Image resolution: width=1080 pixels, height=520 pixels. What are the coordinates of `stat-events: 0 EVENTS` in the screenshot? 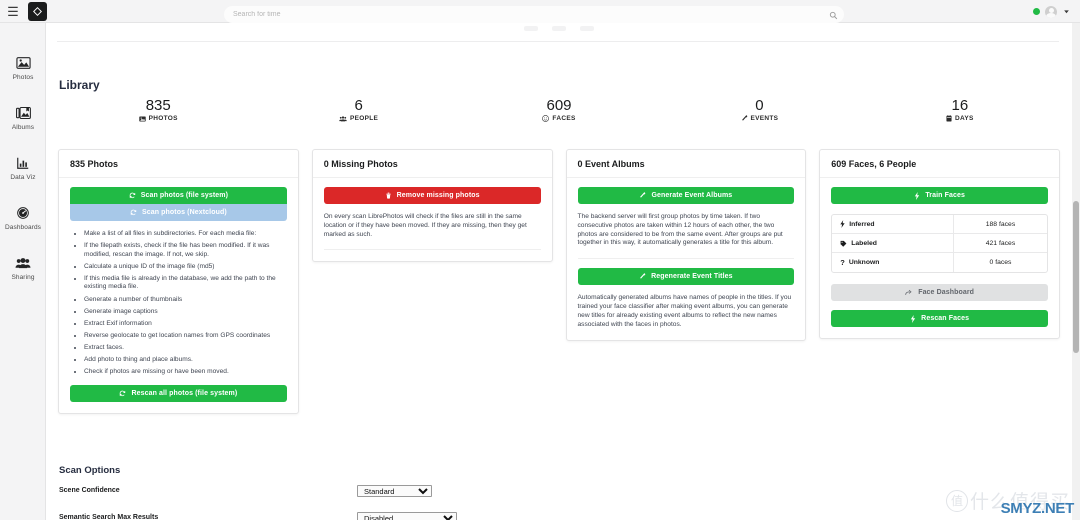 It's located at (759, 109).